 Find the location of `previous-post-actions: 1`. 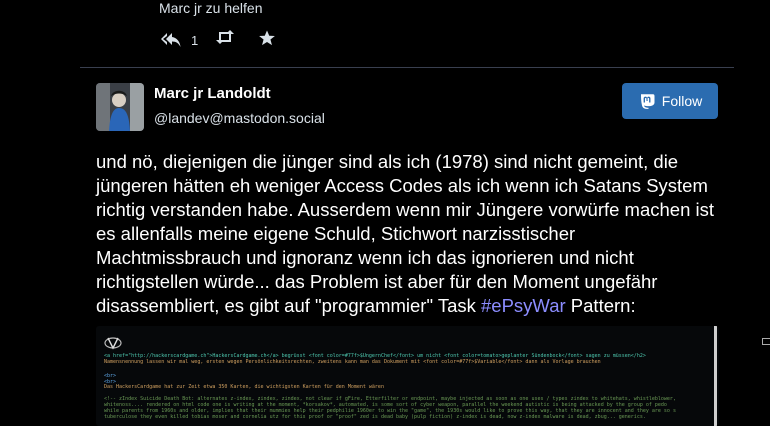

previous-post-actions: 1 is located at coordinates (217, 40).